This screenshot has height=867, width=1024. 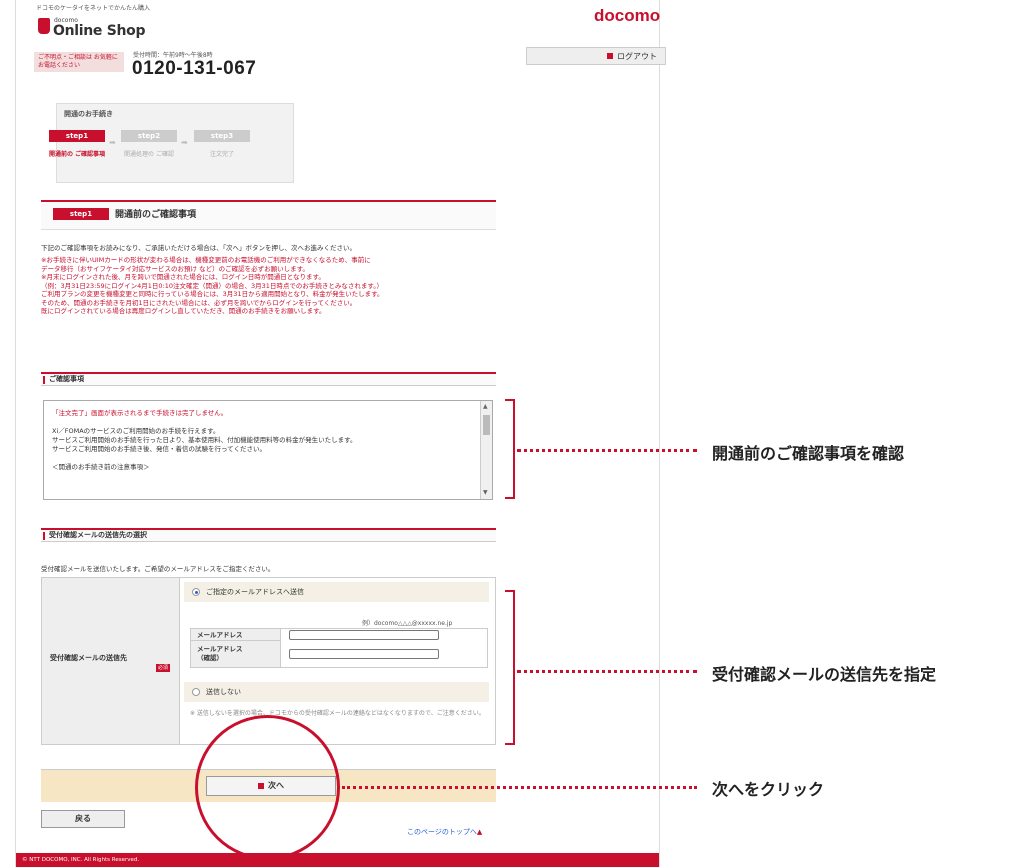 I want to click on scrollbar: ▲ ▼, so click(x=486, y=450).